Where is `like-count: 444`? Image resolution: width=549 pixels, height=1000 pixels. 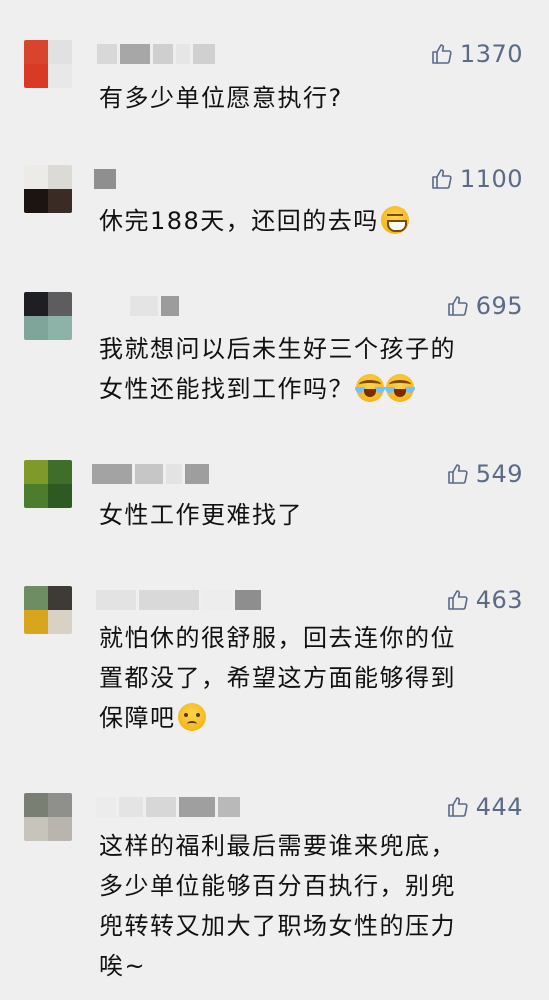 like-count: 444 is located at coordinates (499, 807).